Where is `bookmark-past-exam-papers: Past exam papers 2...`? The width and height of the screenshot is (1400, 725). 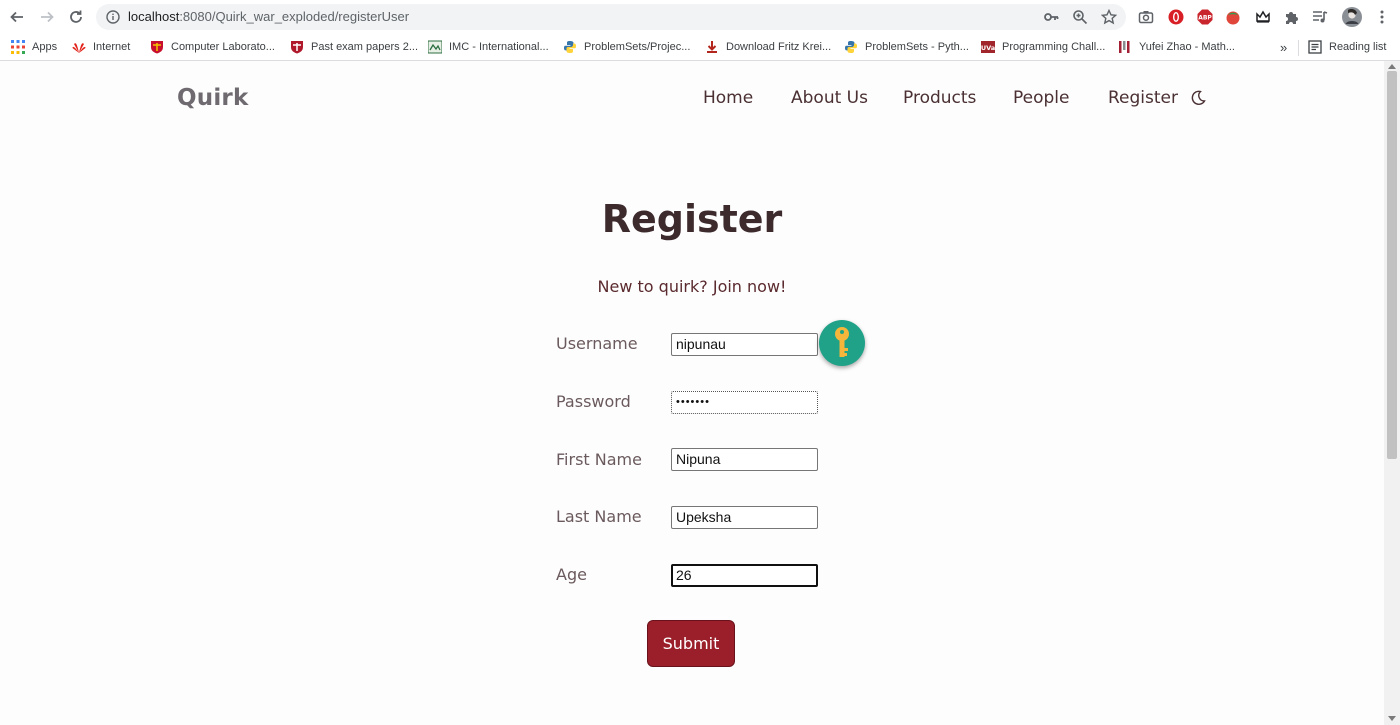 bookmark-past-exam-papers: Past exam papers 2... is located at coordinates (354, 47).